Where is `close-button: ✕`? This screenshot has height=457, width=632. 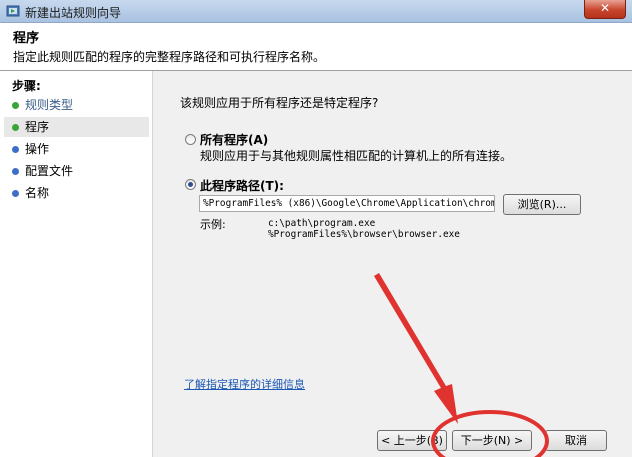 close-button: ✕ is located at coordinates (605, 9).